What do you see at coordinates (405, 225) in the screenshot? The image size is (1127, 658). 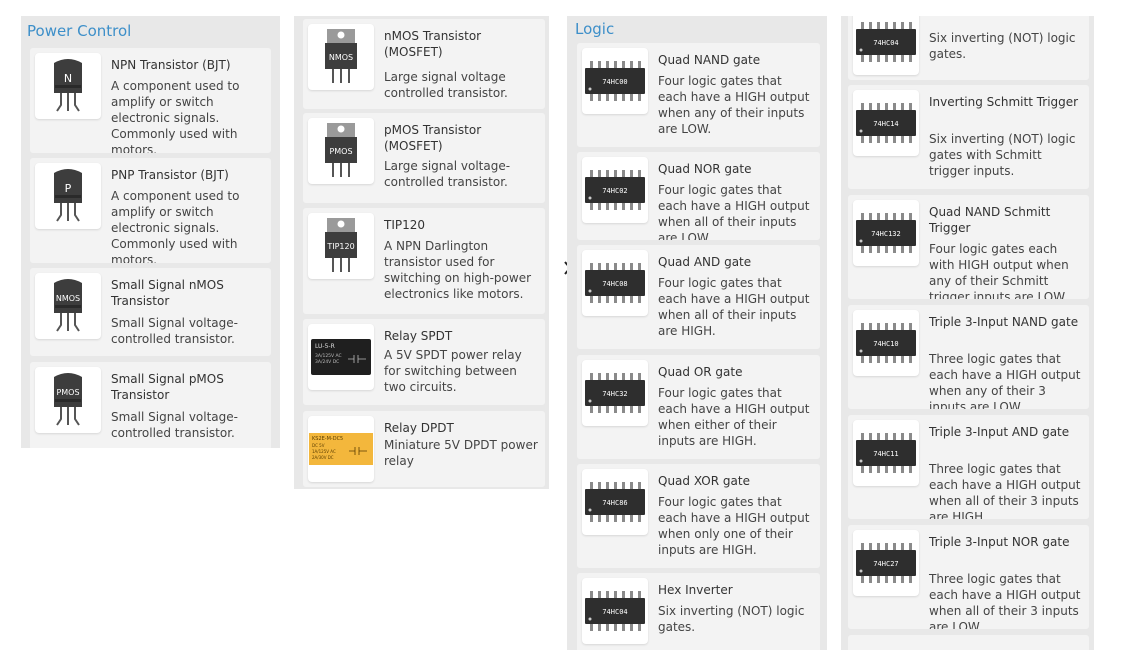 I see `component-name: TIP120` at bounding box center [405, 225].